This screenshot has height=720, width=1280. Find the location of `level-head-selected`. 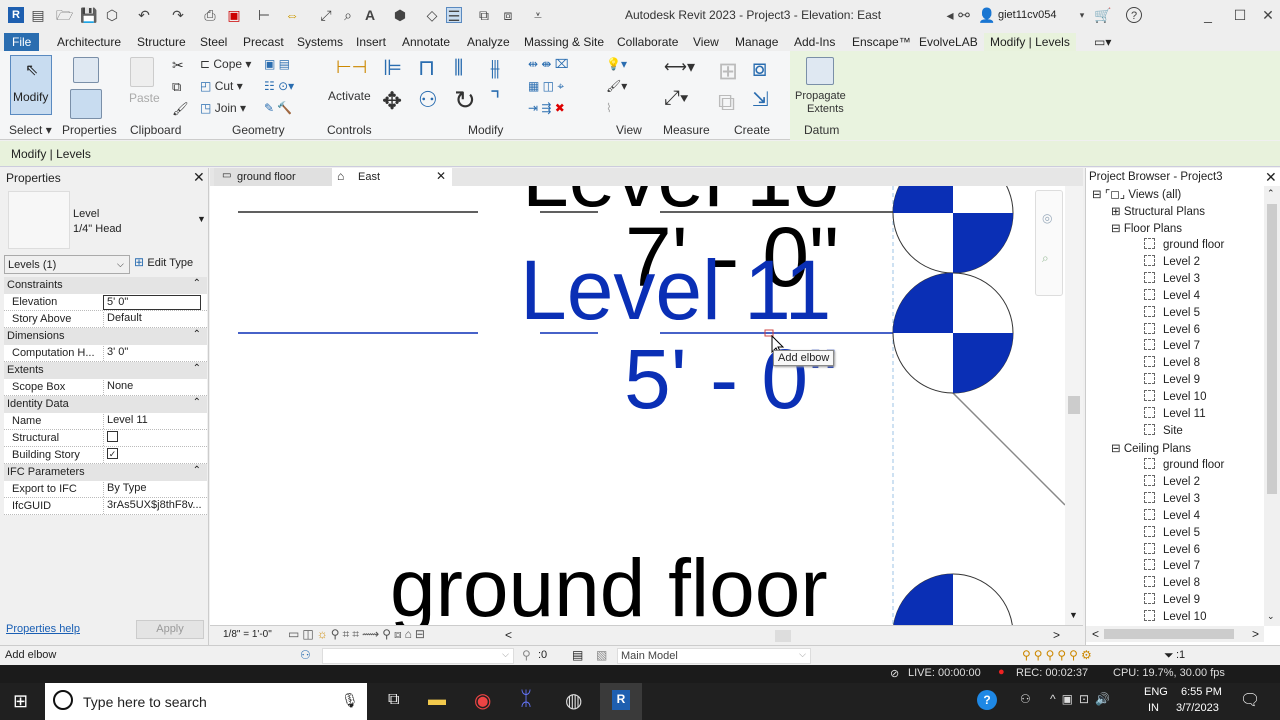

level-head-selected is located at coordinates (953, 333).